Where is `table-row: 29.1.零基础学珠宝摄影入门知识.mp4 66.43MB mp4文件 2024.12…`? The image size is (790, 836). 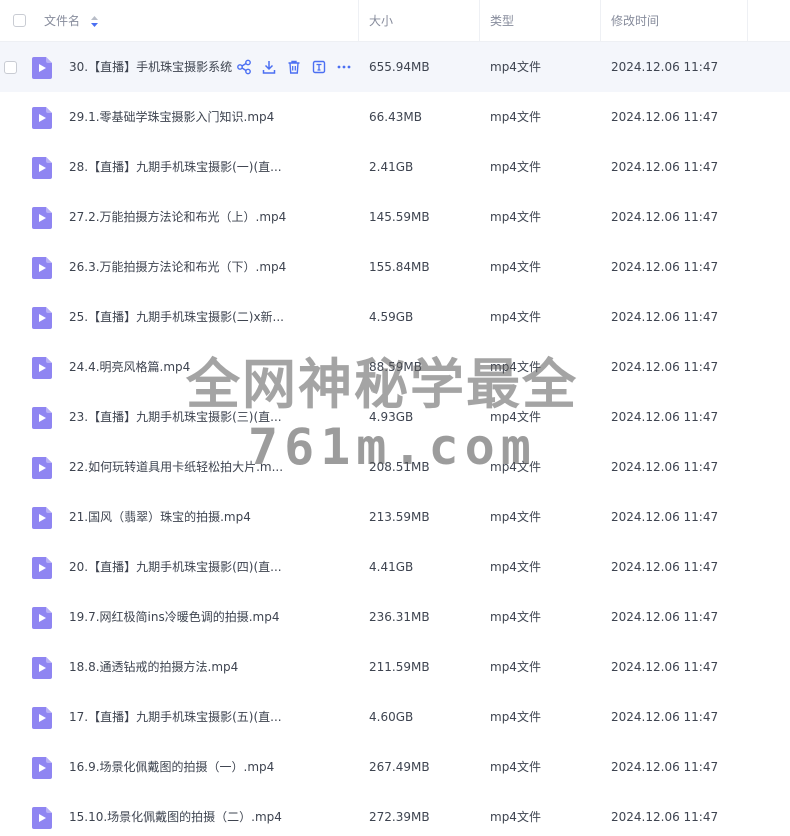 table-row: 29.1.零基础学珠宝摄影入门知识.mp4 66.43MB mp4文件 2024.12… is located at coordinates (395, 117).